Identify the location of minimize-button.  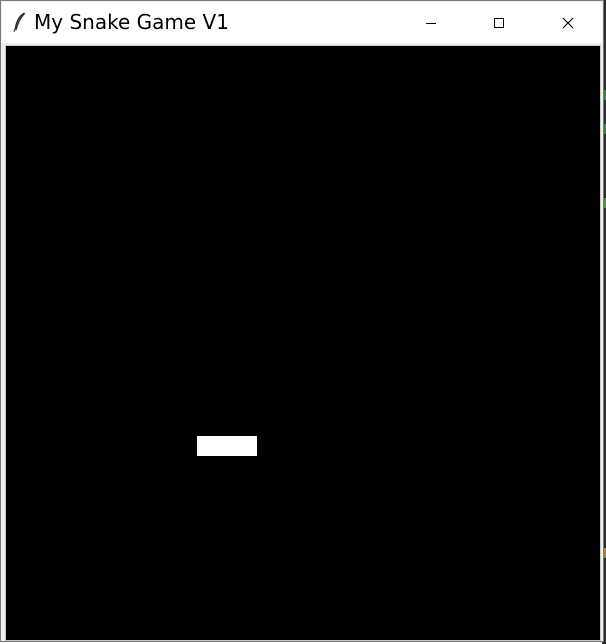
(431, 22).